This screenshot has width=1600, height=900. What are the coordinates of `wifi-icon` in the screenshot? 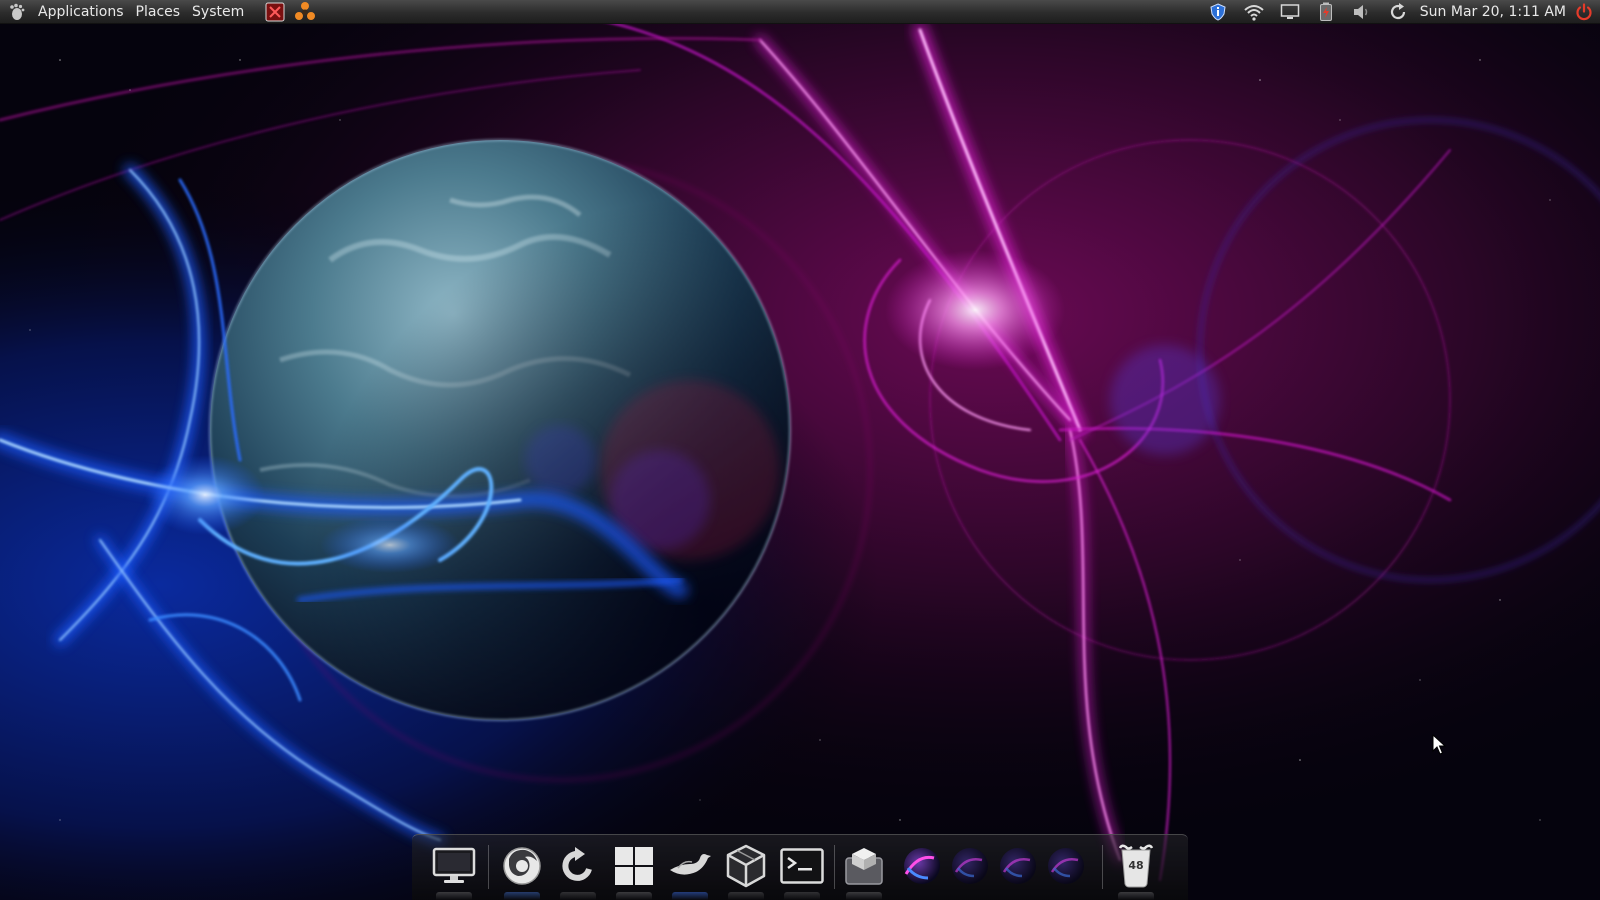 It's located at (1254, 12).